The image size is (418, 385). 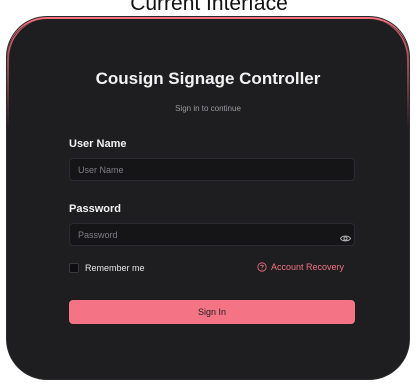 What do you see at coordinates (98, 144) in the screenshot?
I see `username-label: User Name` at bounding box center [98, 144].